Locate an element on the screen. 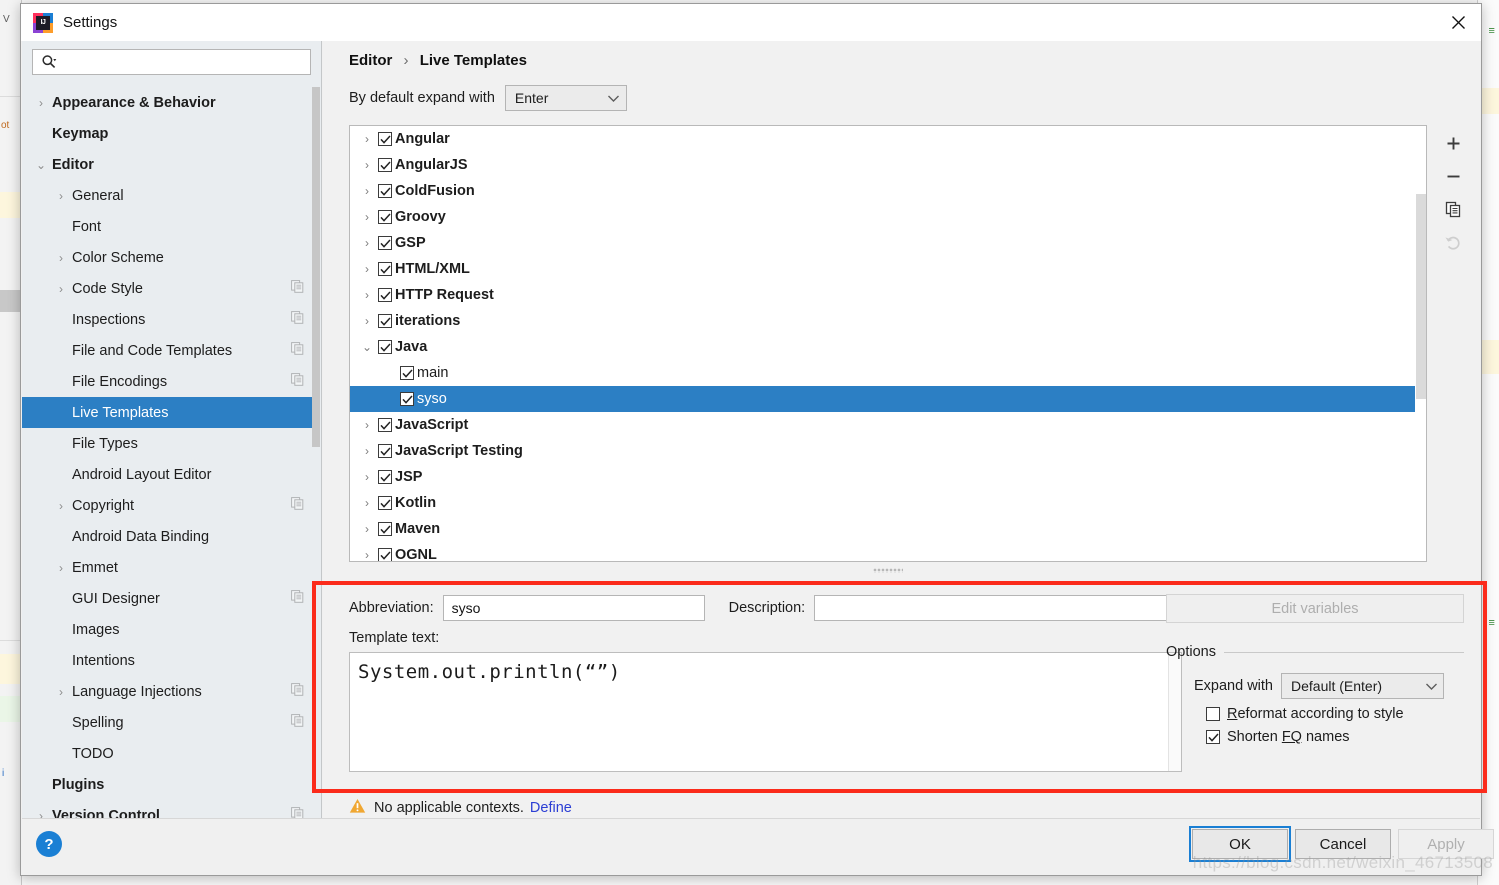  sidebar-item-gui-designer: GUI Designer is located at coordinates (167, 598).